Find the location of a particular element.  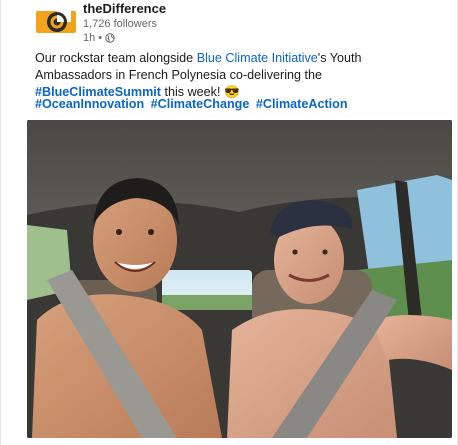

post-timestamp: 1h • is located at coordinates (124, 38).